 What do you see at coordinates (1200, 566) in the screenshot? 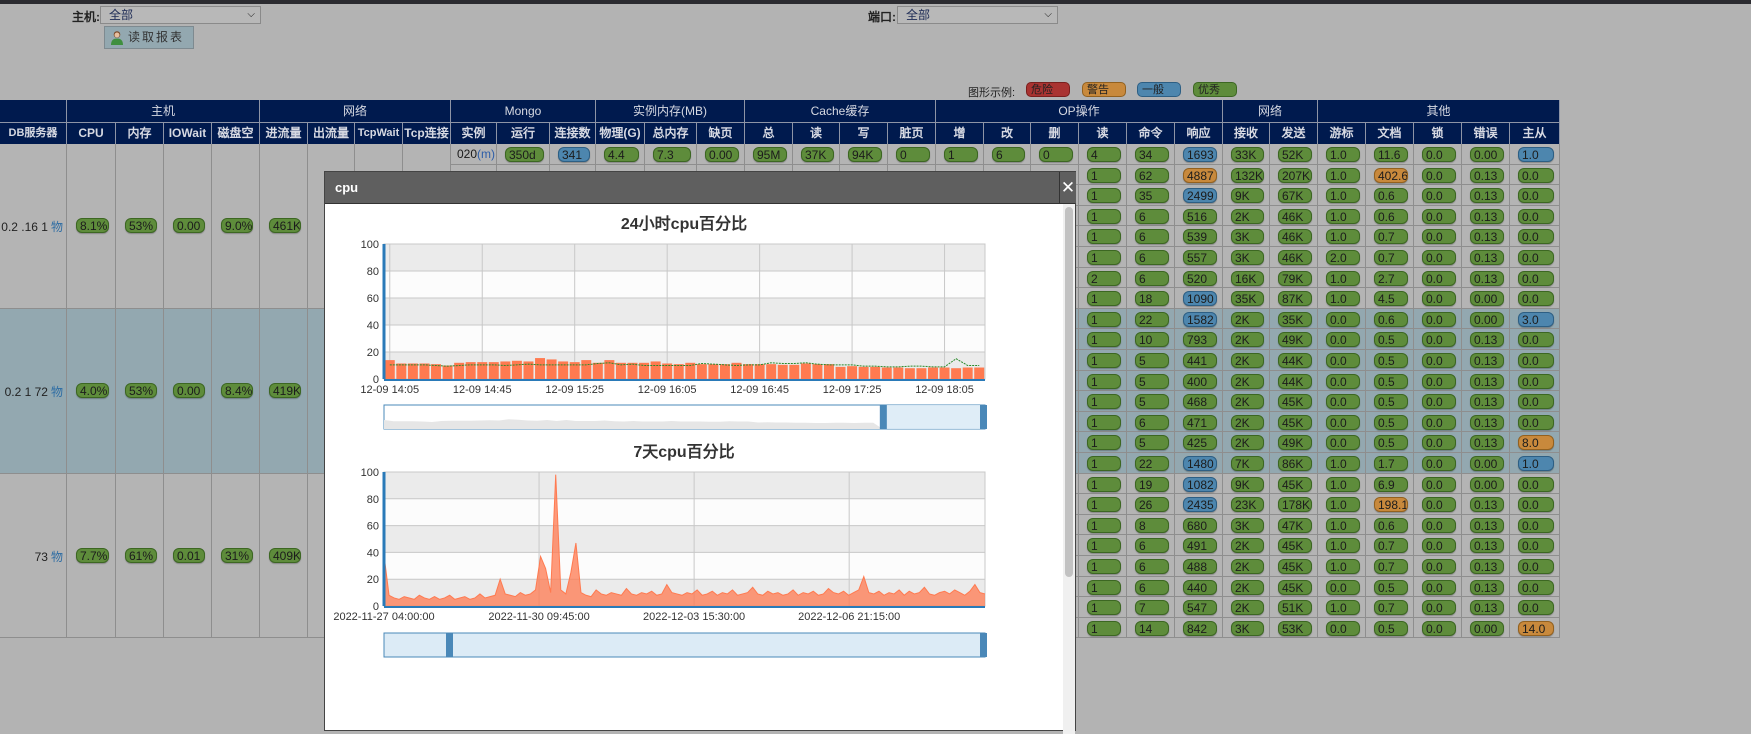
I see `metric-badge: 488` at bounding box center [1200, 566].